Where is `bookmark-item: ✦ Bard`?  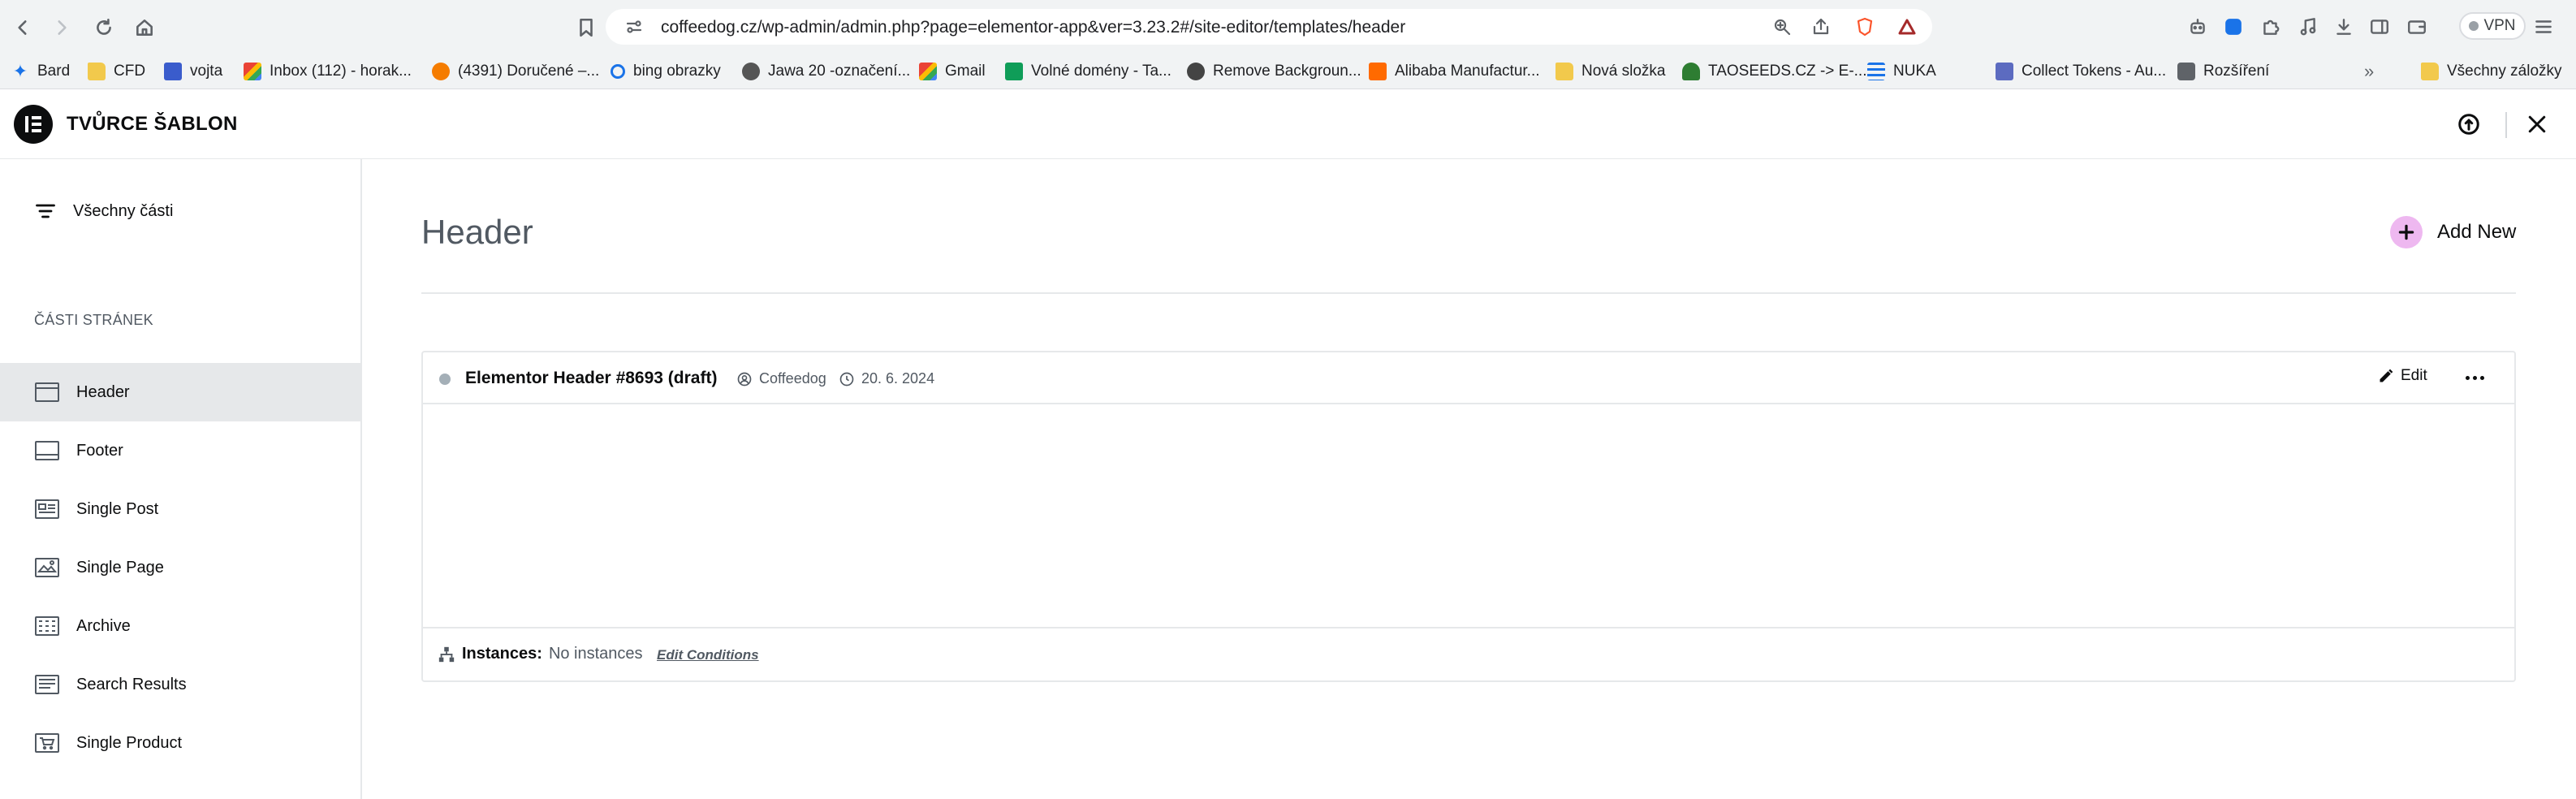 bookmark-item: ✦ Bard is located at coordinates (40, 71).